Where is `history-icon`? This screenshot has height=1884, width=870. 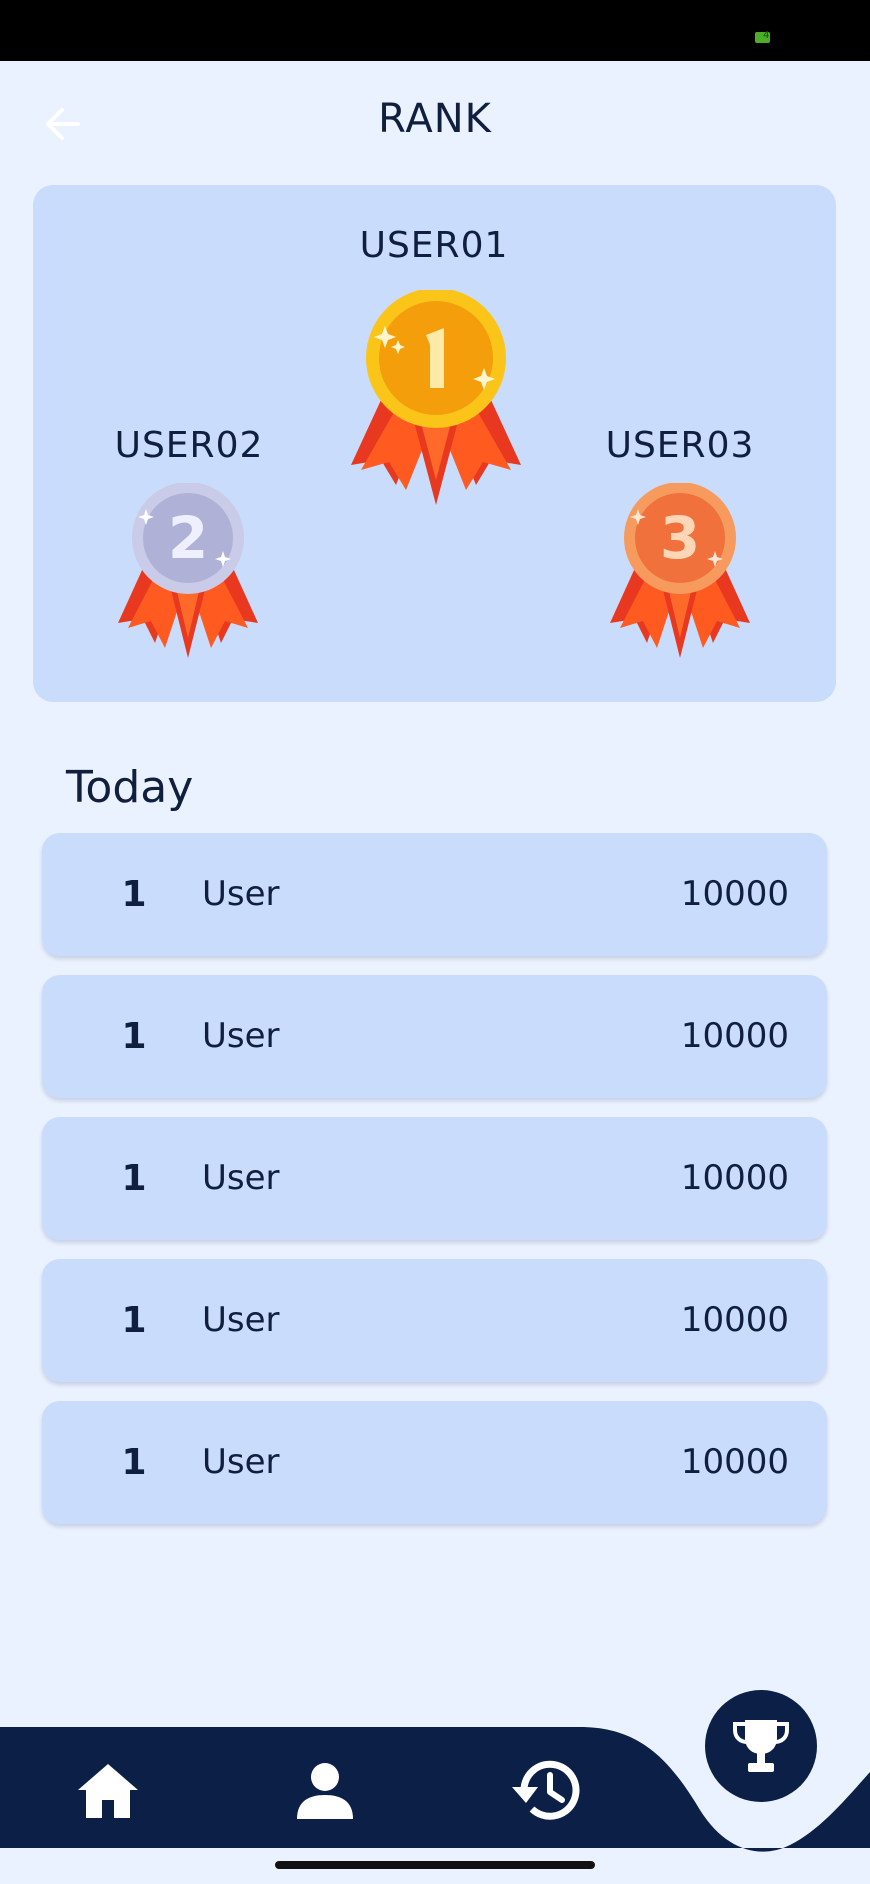
history-icon is located at coordinates (546, 1790).